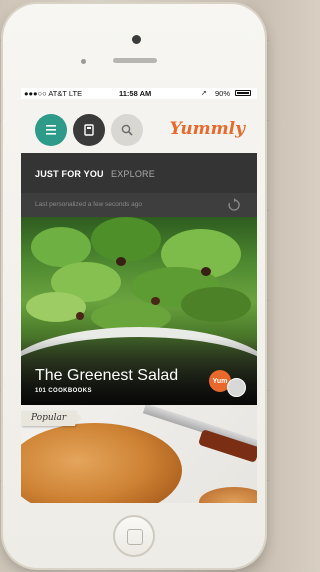 This screenshot has height=572, width=320. I want to click on carrier-signal: ●●●○○ AT&T LTE, so click(53, 93).